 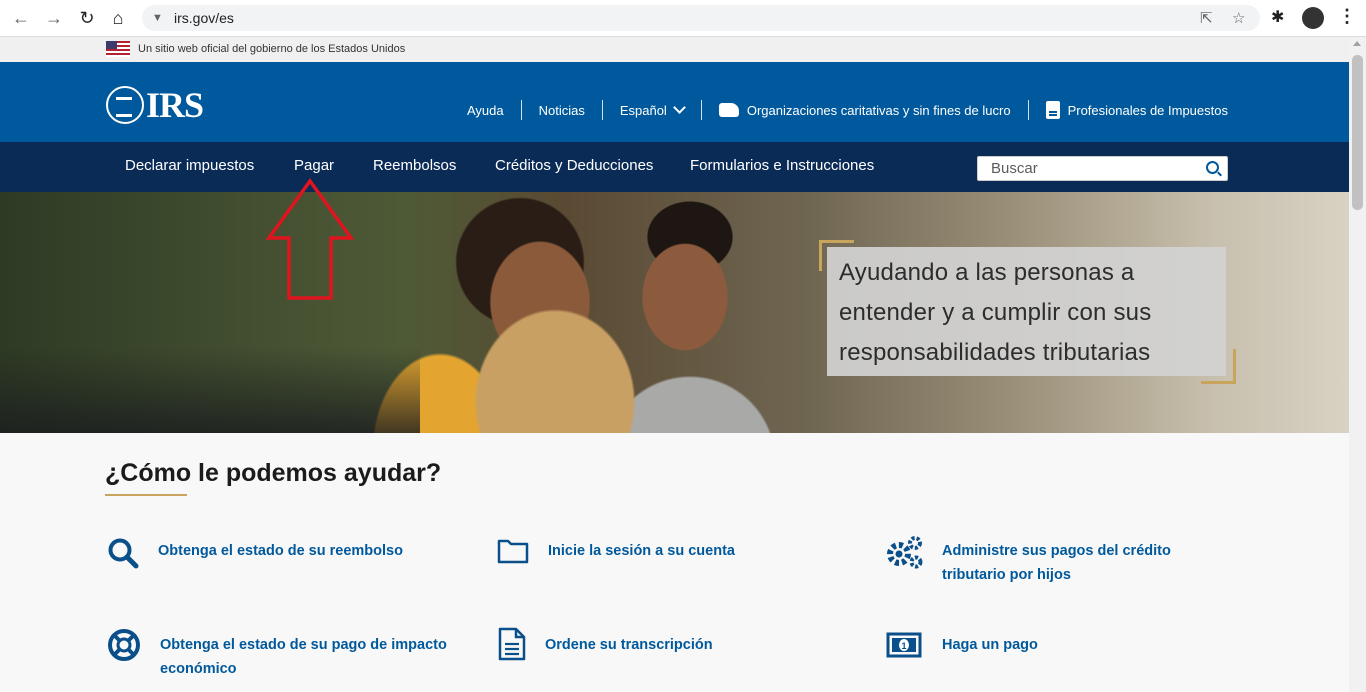 What do you see at coordinates (1238, 18) in the screenshot?
I see `star-icon: ☆` at bounding box center [1238, 18].